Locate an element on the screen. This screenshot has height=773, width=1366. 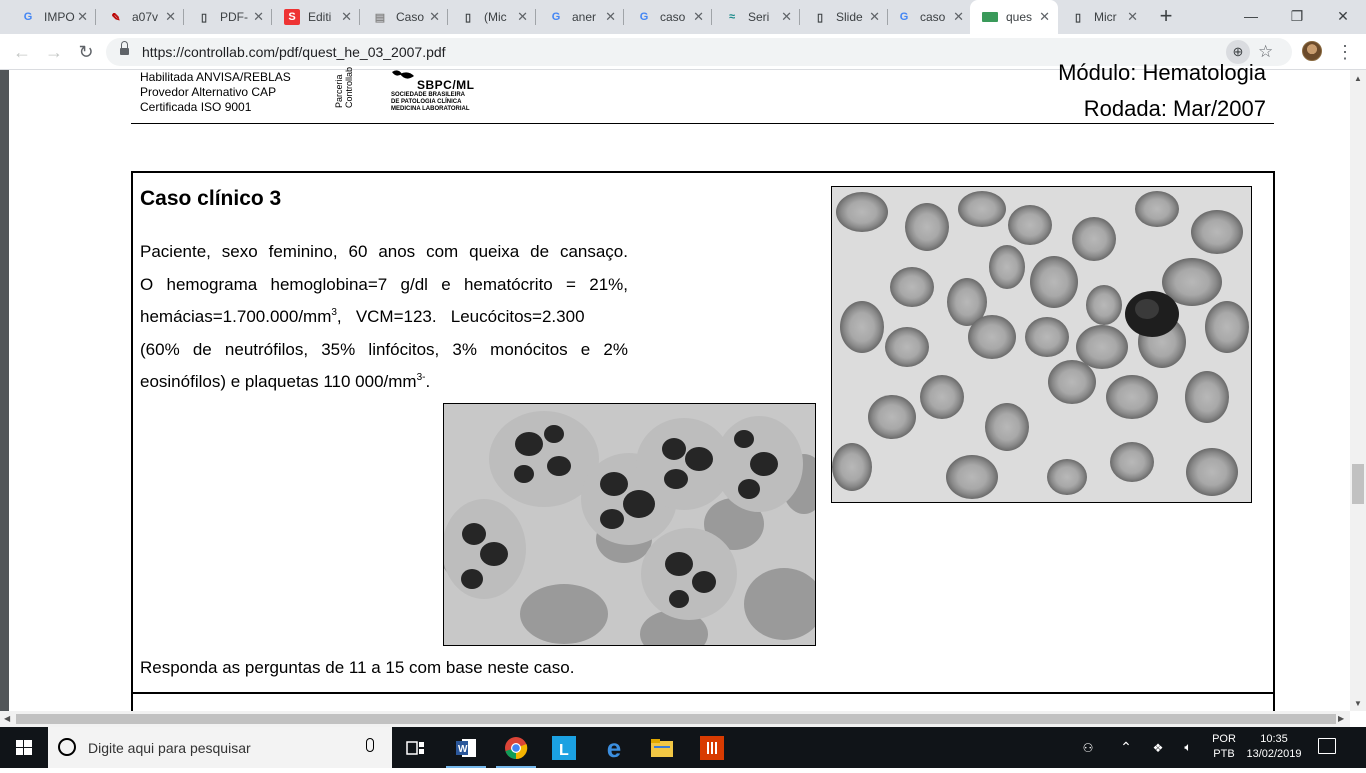
horizontal-scroll-thumb is located at coordinates (676, 719).